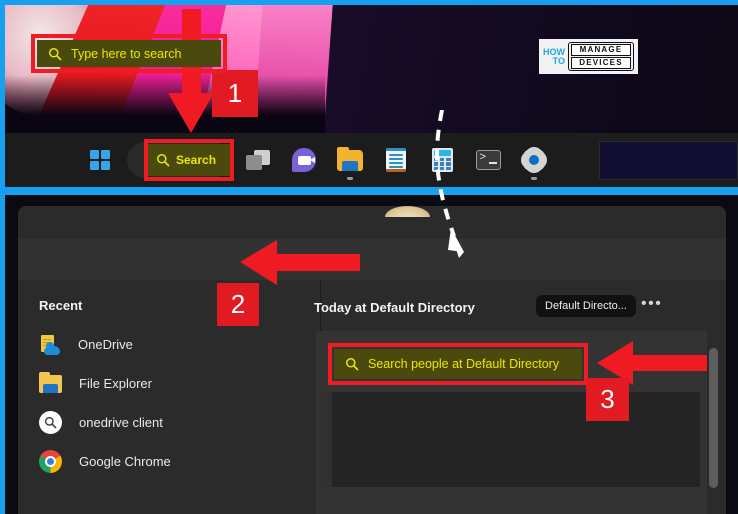 Image resolution: width=738 pixels, height=514 pixels. I want to click on red-down-arrow-to-taskbar-search, so click(191, 73).